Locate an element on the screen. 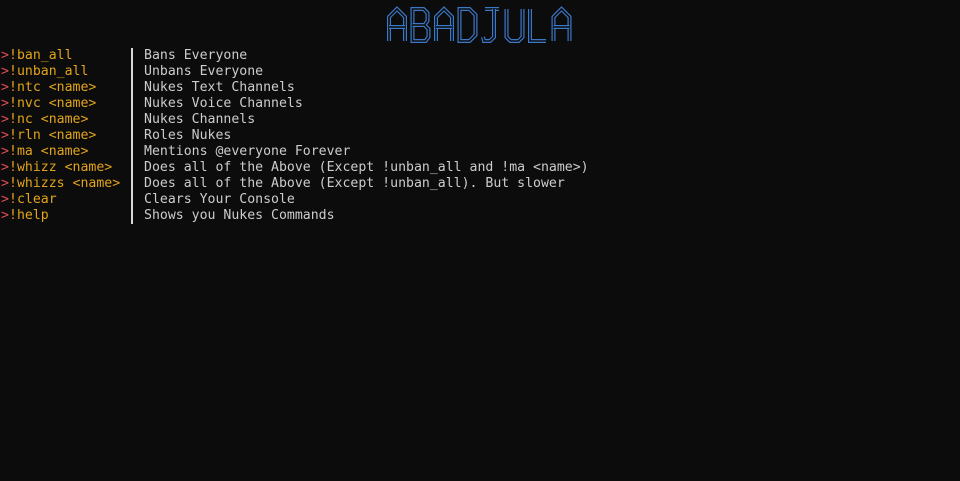 This screenshot has height=481, width=960. command-description: Clears Your Console is located at coordinates (219, 199).